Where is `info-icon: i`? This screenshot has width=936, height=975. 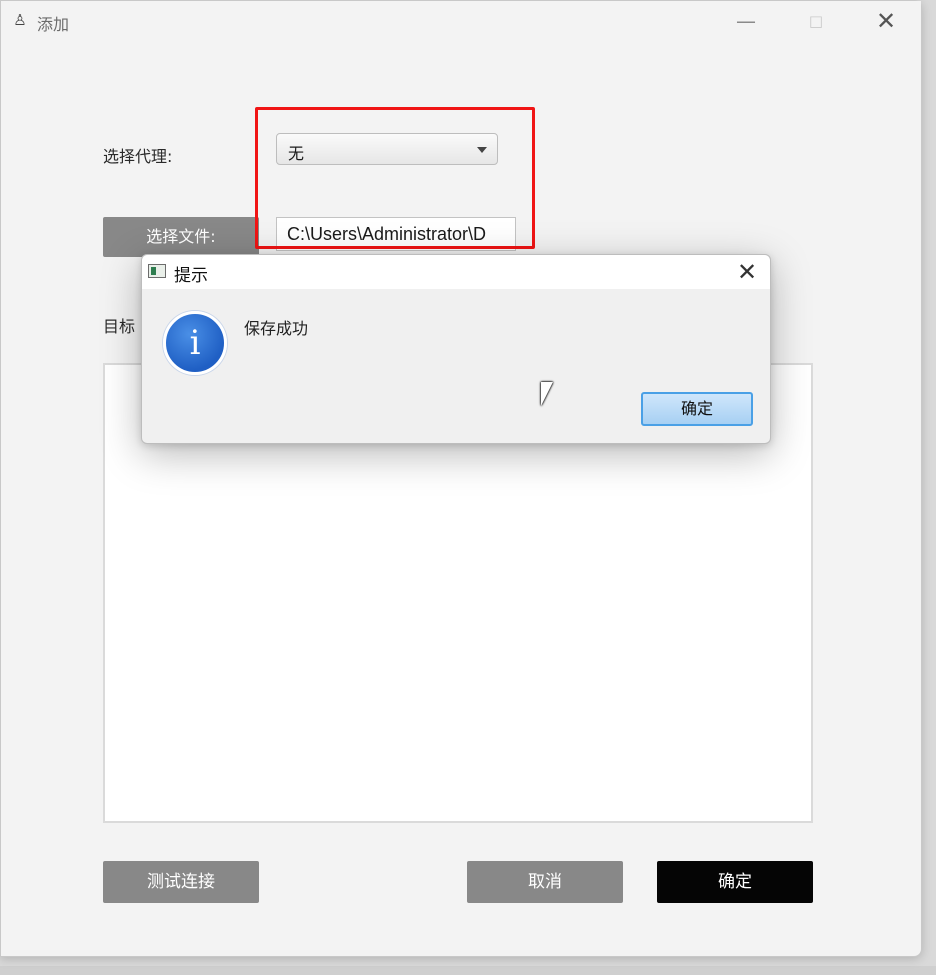 info-icon: i is located at coordinates (195, 343).